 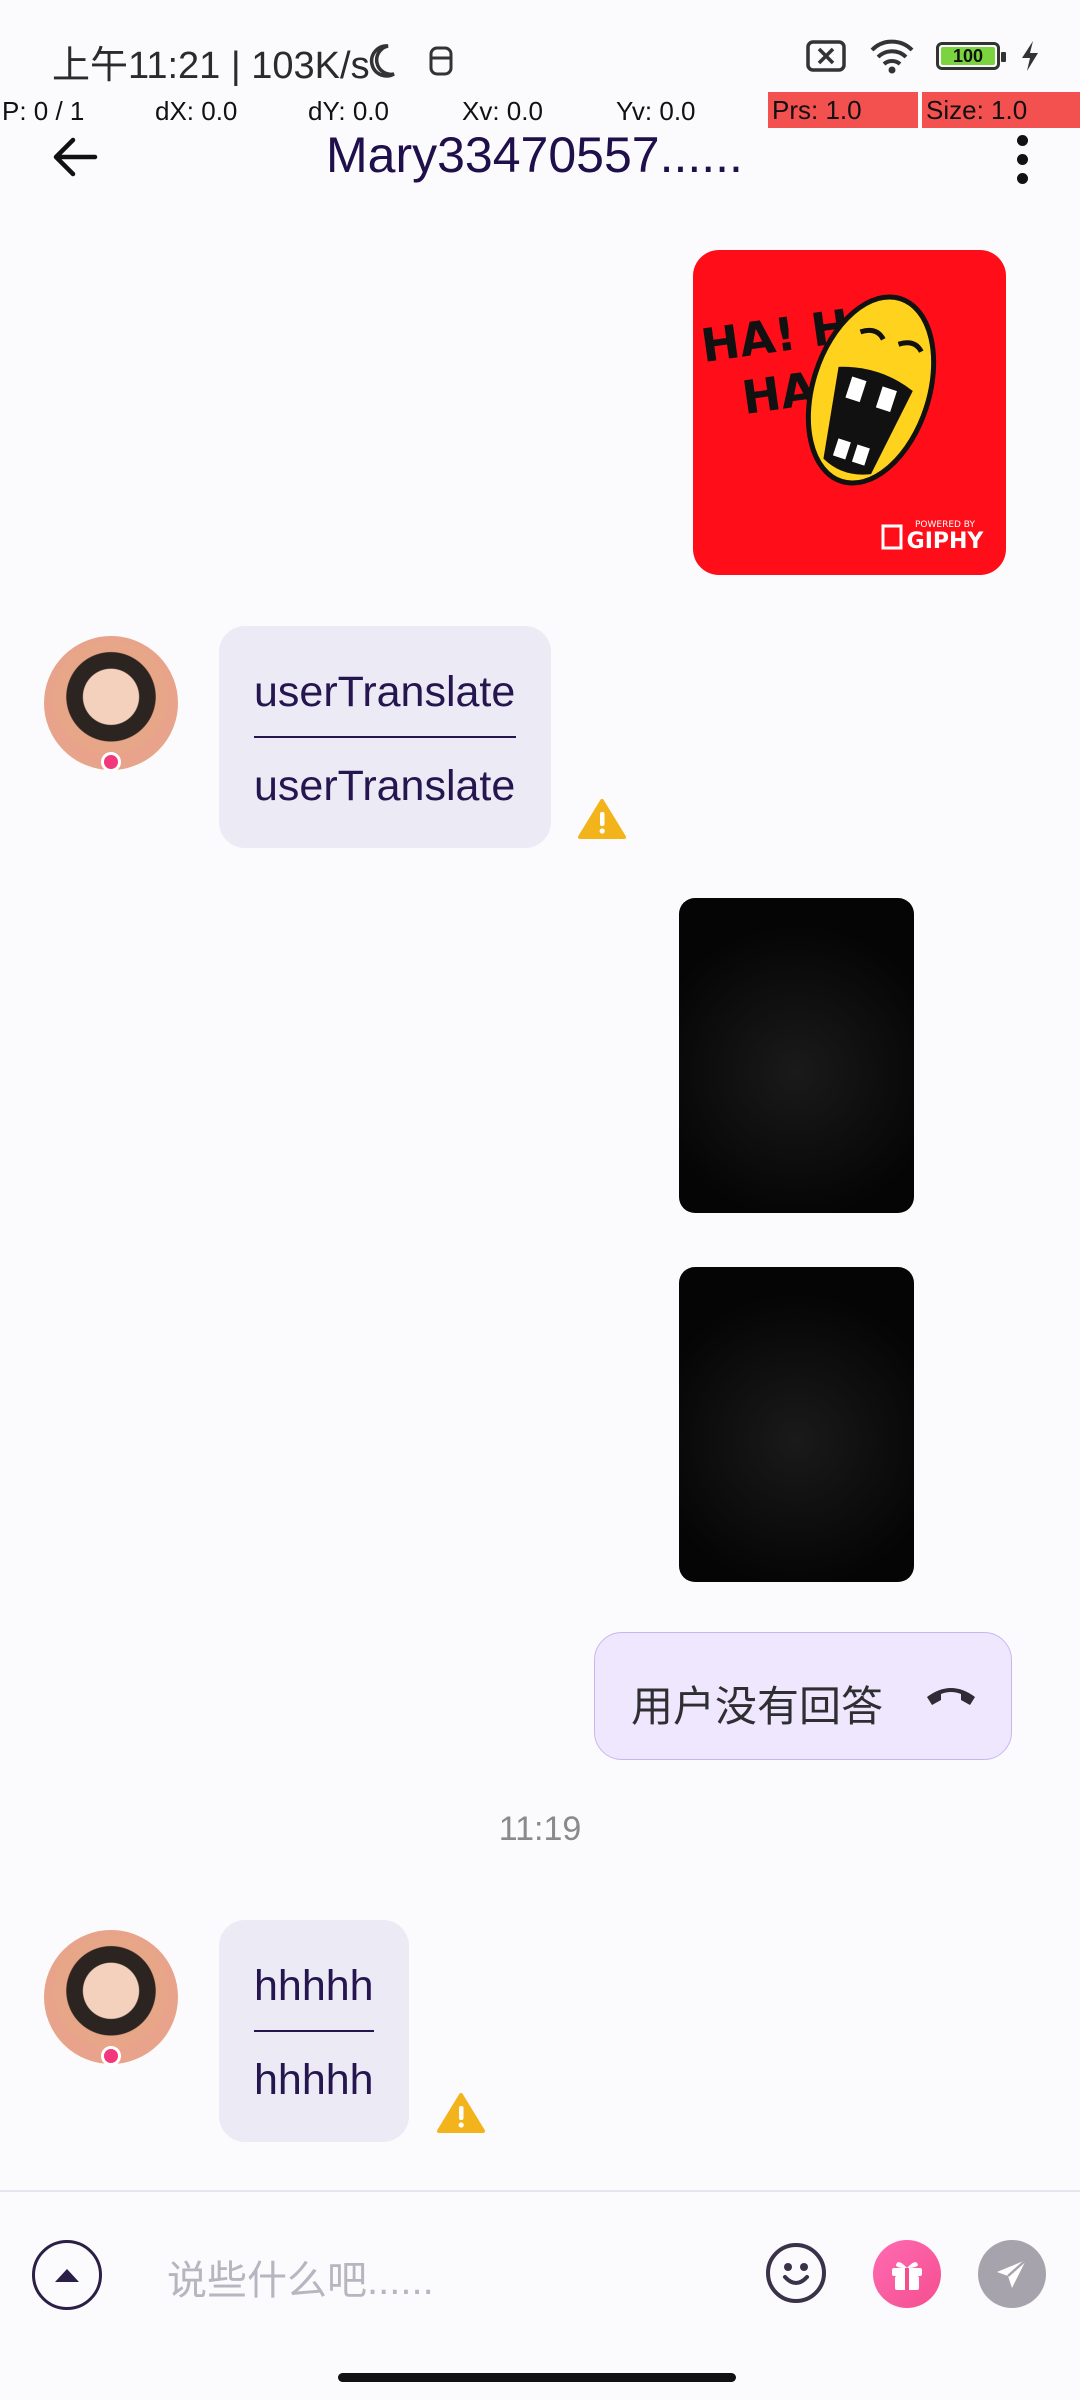 What do you see at coordinates (314, 2080) in the screenshot?
I see `message-translated-text: hhhhh` at bounding box center [314, 2080].